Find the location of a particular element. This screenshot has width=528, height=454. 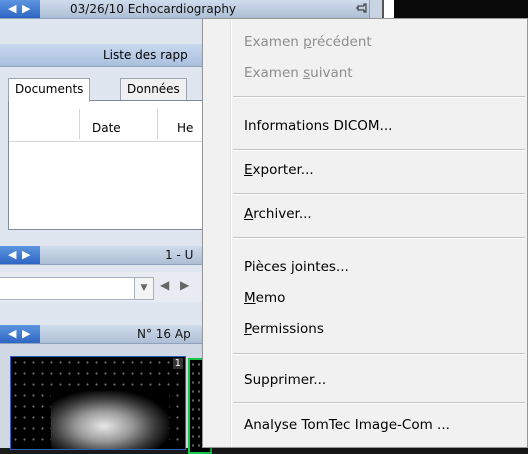

pin-icon is located at coordinates (362, 9).